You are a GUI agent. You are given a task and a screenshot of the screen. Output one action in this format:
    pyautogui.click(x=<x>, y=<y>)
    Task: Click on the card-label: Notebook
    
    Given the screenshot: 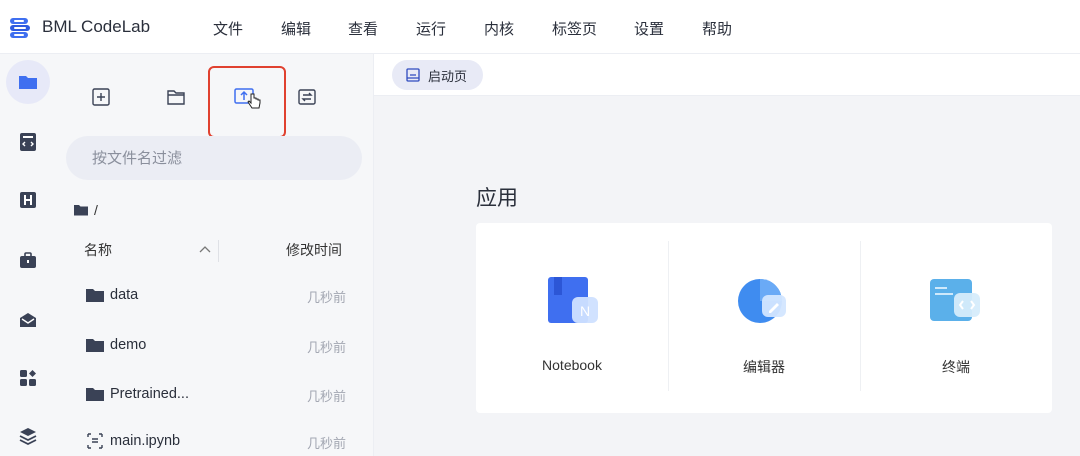 What is the action you would take?
    pyautogui.click(x=572, y=365)
    